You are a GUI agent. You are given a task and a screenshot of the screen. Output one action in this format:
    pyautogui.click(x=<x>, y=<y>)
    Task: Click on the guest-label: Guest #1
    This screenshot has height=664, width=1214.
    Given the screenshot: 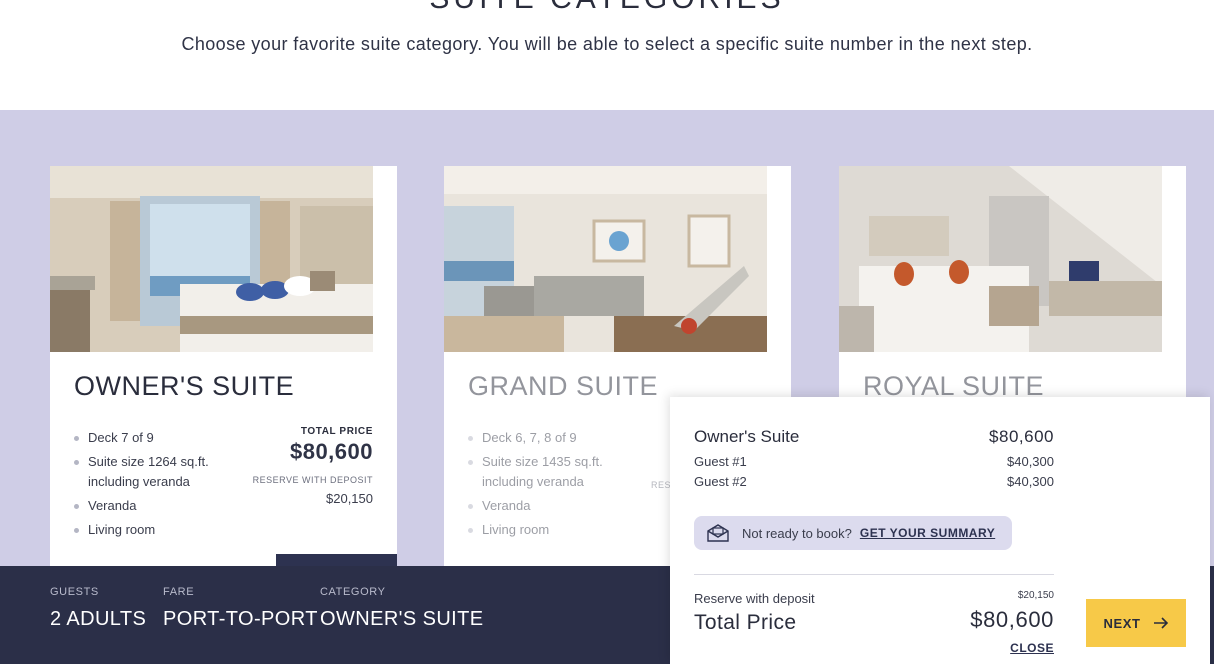 What is the action you would take?
    pyautogui.click(x=720, y=461)
    